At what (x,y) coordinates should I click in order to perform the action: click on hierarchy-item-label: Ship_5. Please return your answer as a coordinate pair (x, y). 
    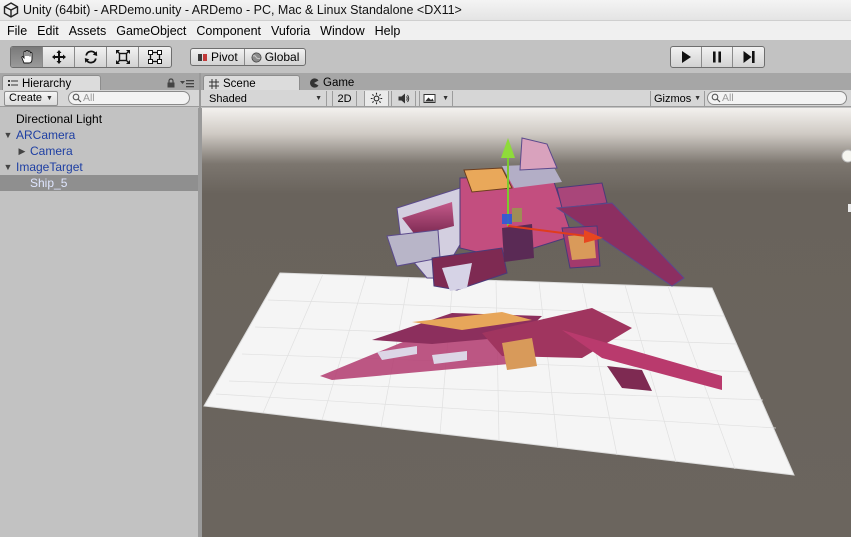
    Looking at the image, I should click on (49, 183).